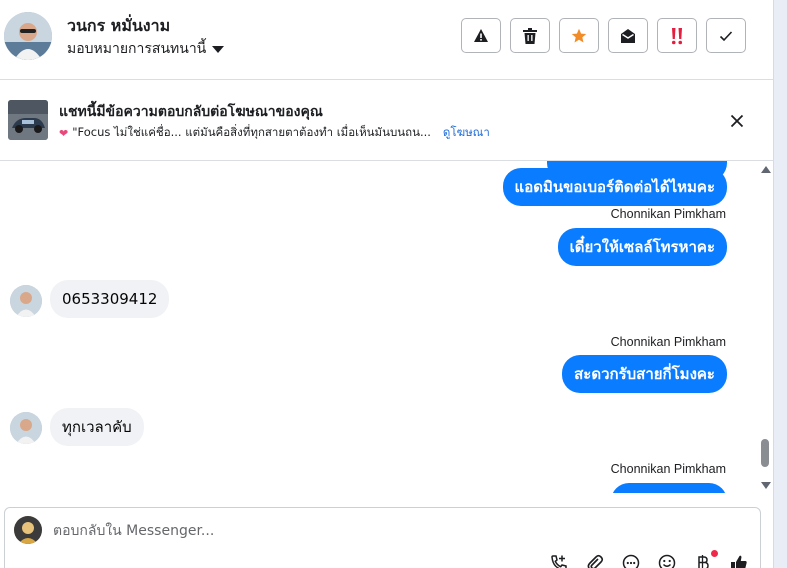 The image size is (787, 568). I want to click on message-bubble-incoming: ทุกเวลาคับ, so click(97, 427).